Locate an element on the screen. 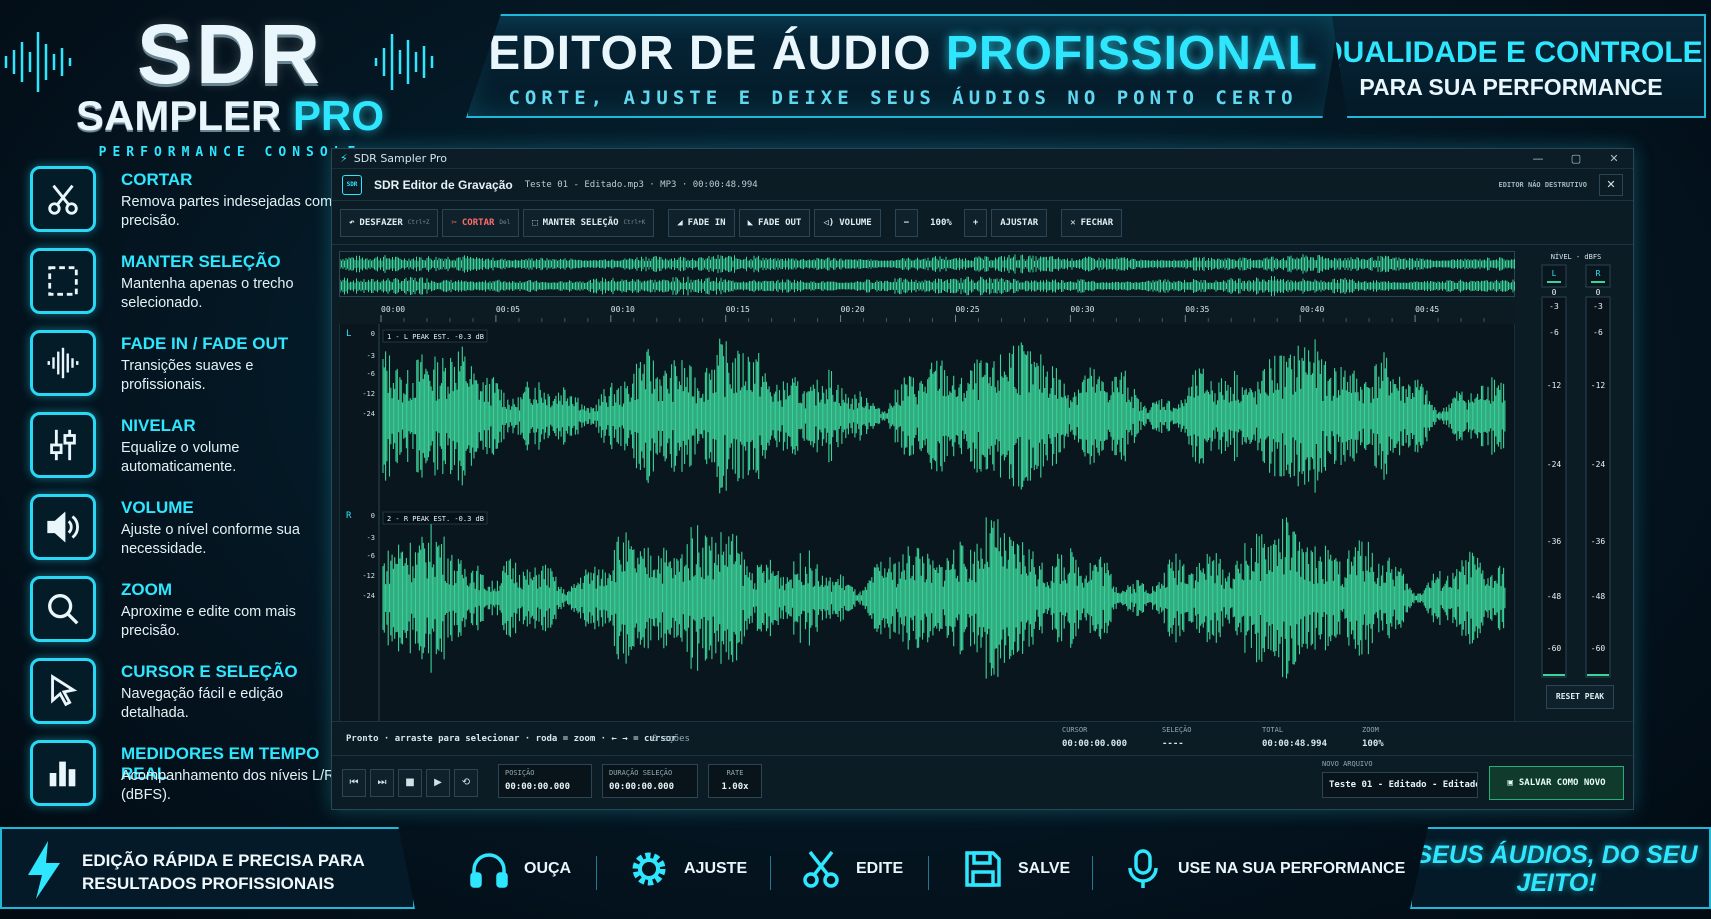  headline-title: EDITOR DE ÁUDIO PROFISSIONAL is located at coordinates (903, 54).